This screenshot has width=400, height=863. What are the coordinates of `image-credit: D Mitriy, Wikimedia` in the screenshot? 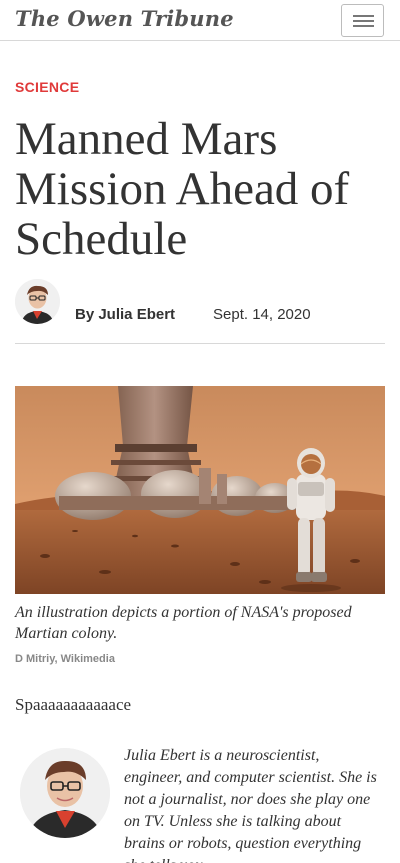 It's located at (65, 659).